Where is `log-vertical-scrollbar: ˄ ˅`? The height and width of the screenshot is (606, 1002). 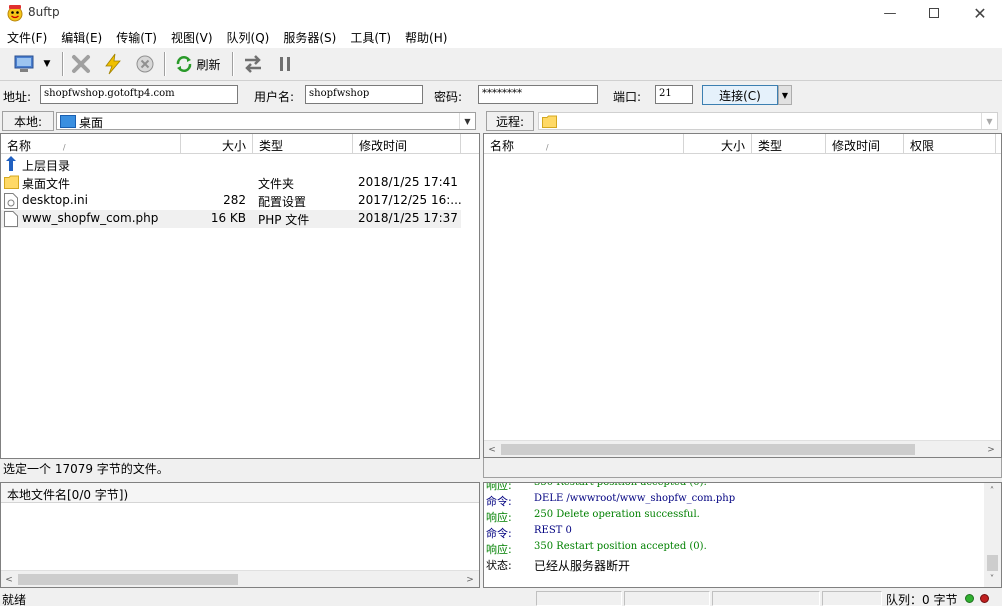
log-vertical-scrollbar: ˄ ˅ is located at coordinates (992, 535).